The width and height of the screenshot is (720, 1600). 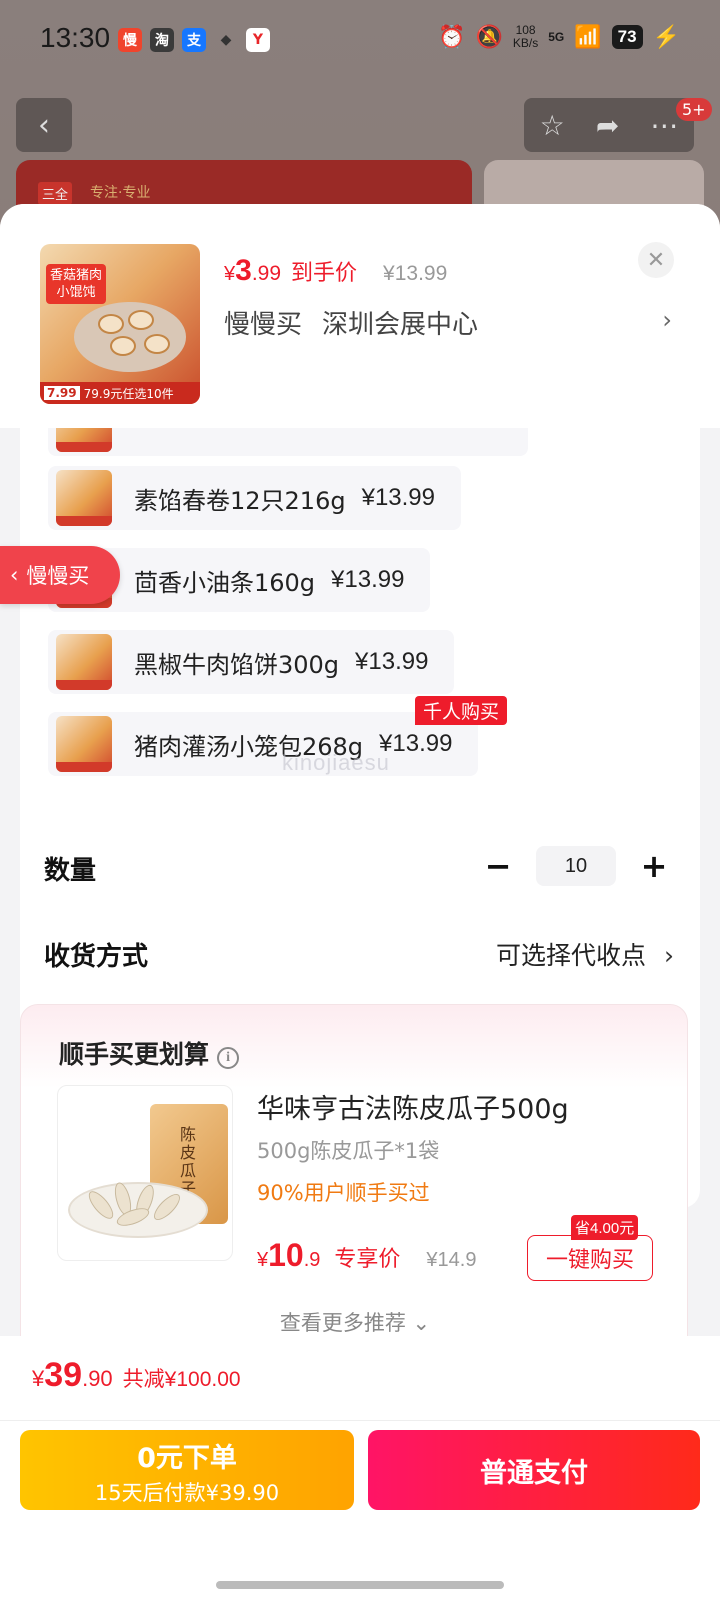 I want to click on net-speed-value: 108, so click(x=525, y=30).